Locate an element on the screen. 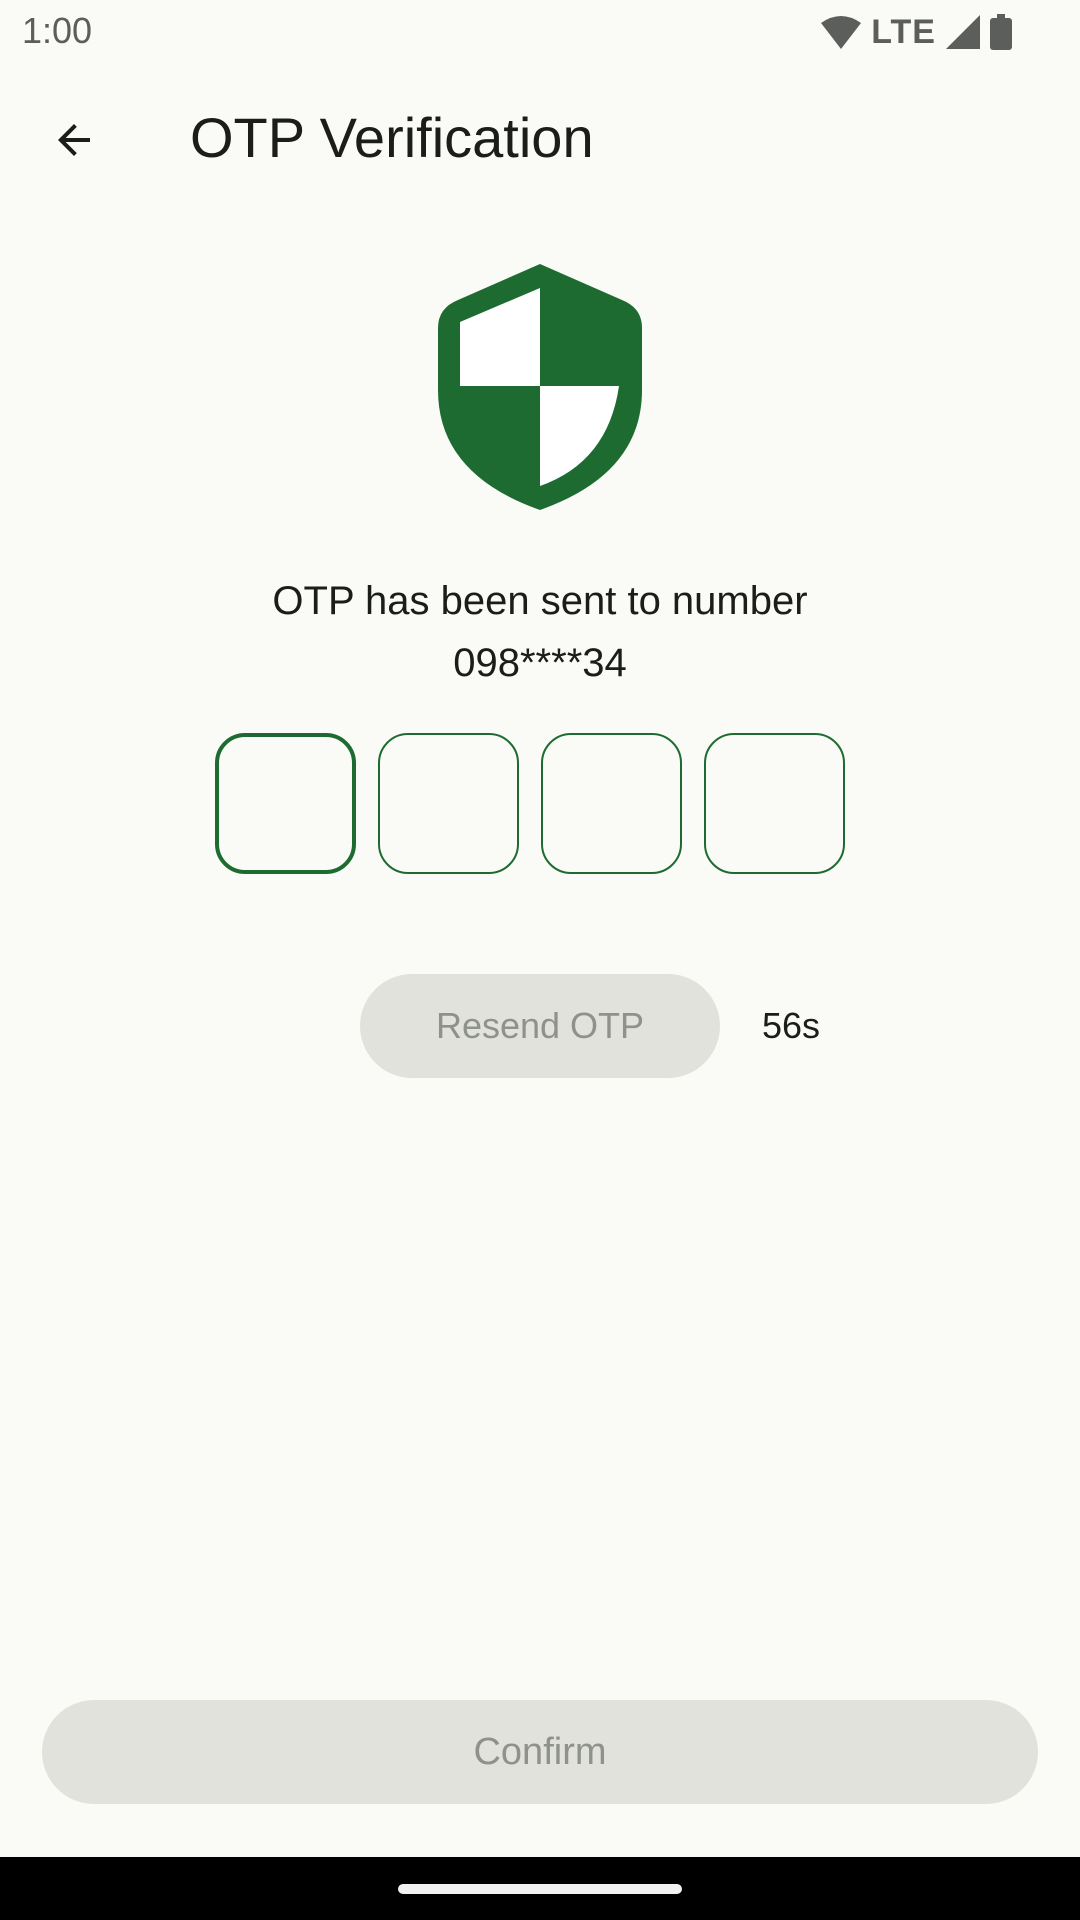  status-icons: LTE is located at coordinates (916, 32).